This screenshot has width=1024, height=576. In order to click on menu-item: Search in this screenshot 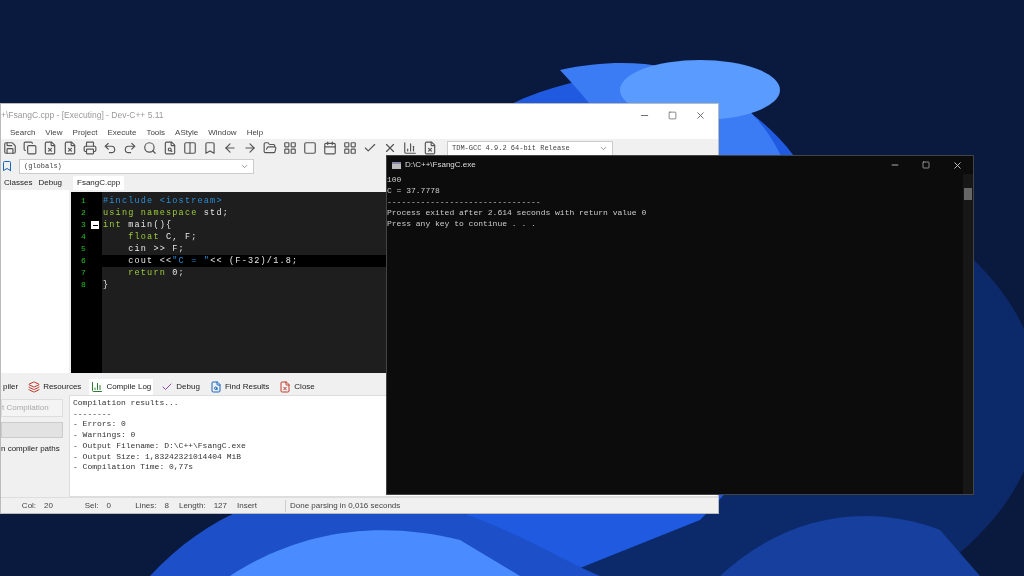, I will do `click(23, 132)`.